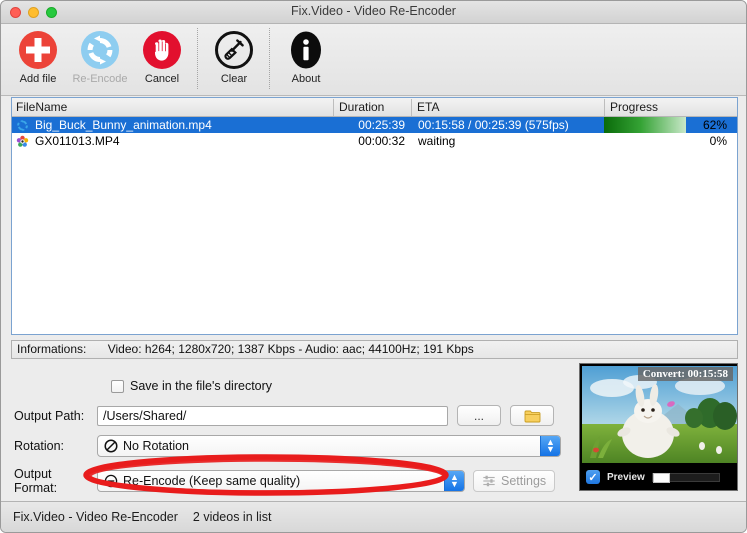 The image size is (747, 533). I want to click on row-progress-label: 0%, so click(718, 141).